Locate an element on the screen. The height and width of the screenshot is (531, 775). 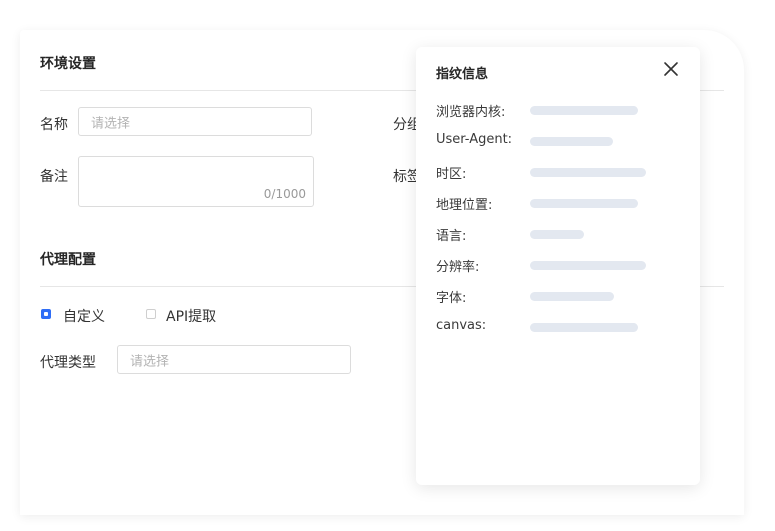
remark-textarea: 0/1000 is located at coordinates (196, 181).